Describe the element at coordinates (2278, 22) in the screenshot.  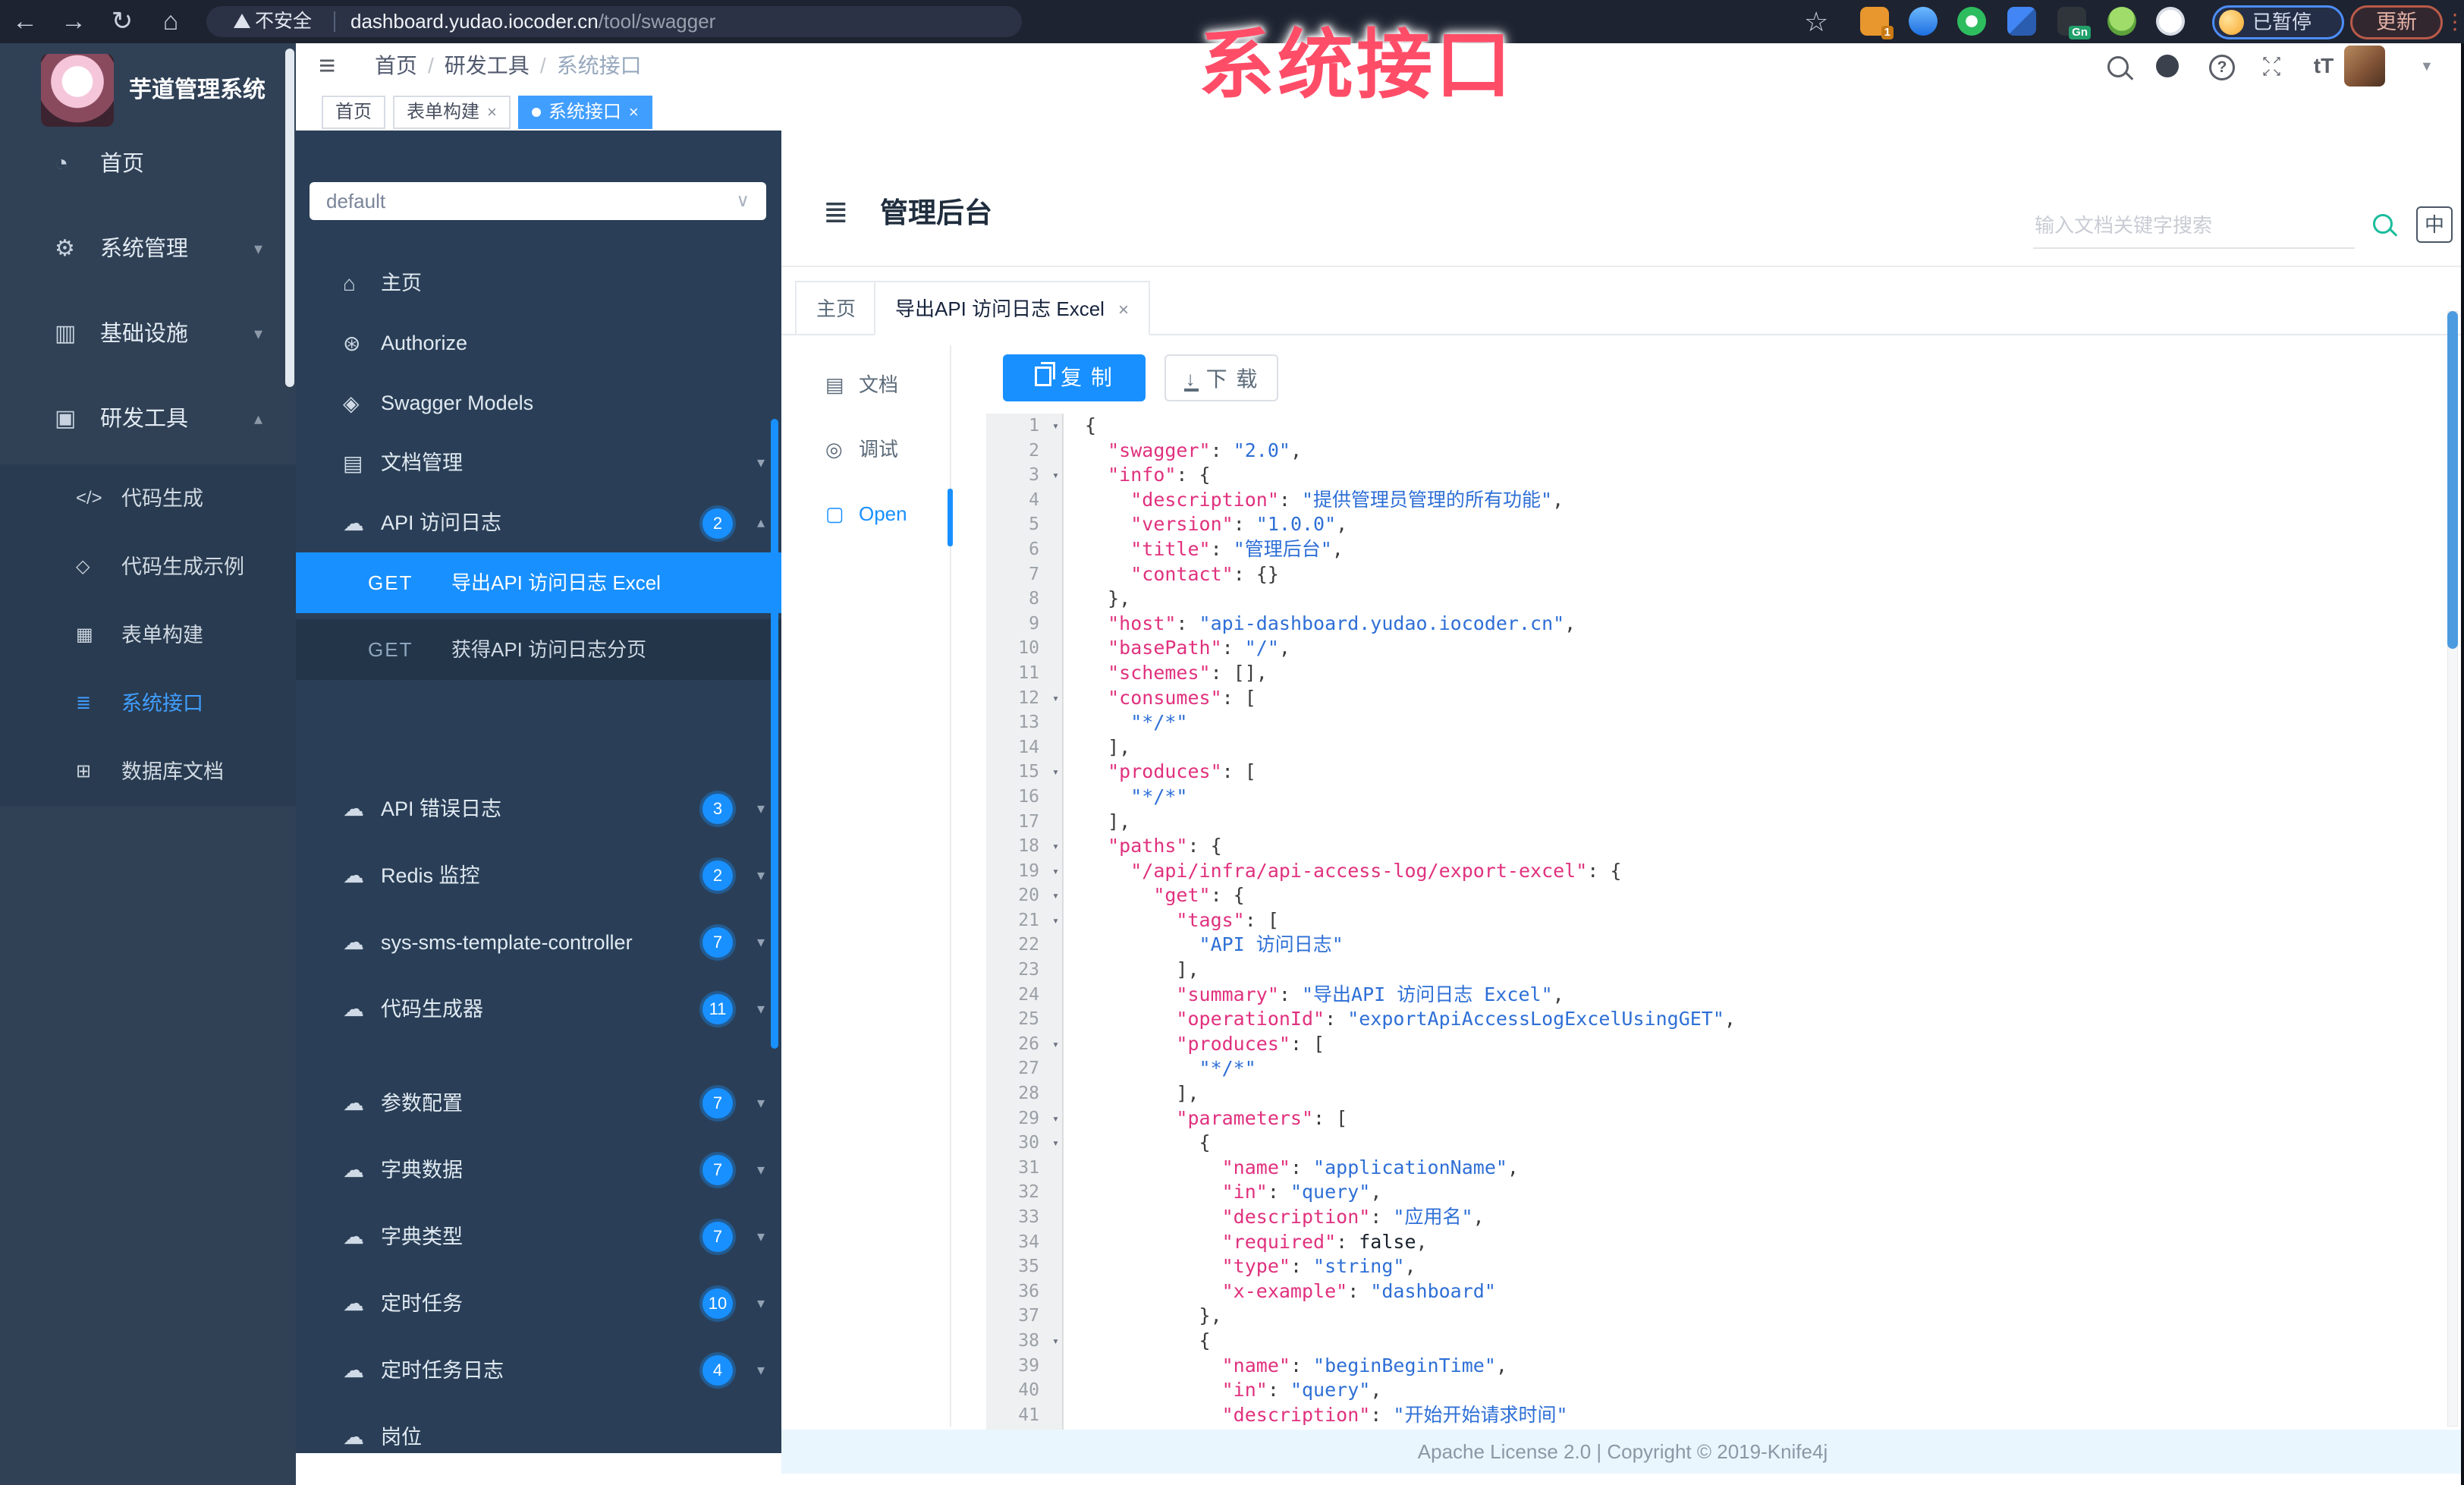
I see `profile-paused-chip: 已暂停` at that location.